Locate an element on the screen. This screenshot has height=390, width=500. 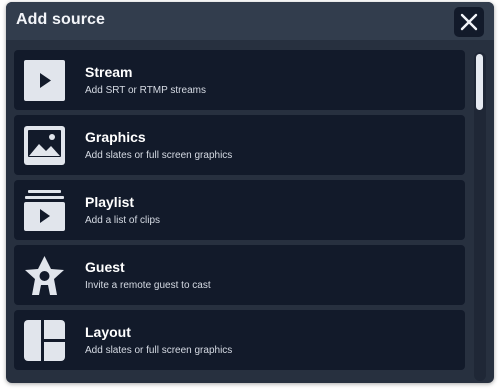
source-item-title: Stream is located at coordinates (109, 72).